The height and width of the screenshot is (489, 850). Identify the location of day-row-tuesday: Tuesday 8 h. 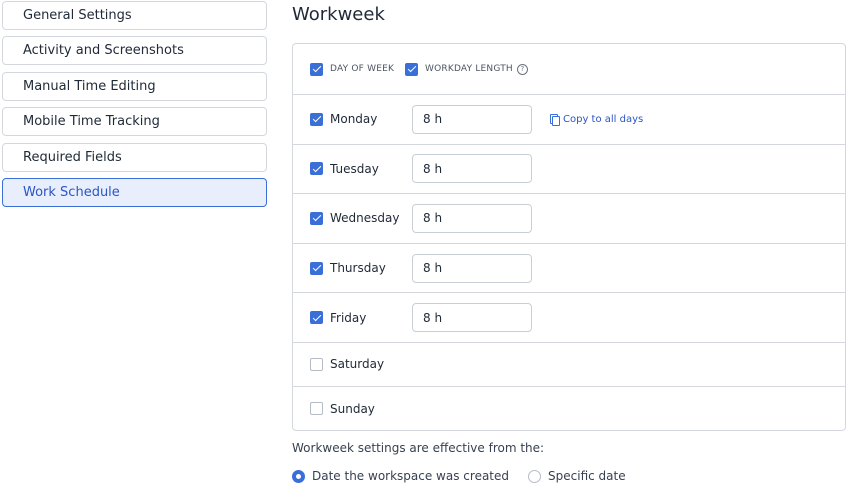
(569, 170).